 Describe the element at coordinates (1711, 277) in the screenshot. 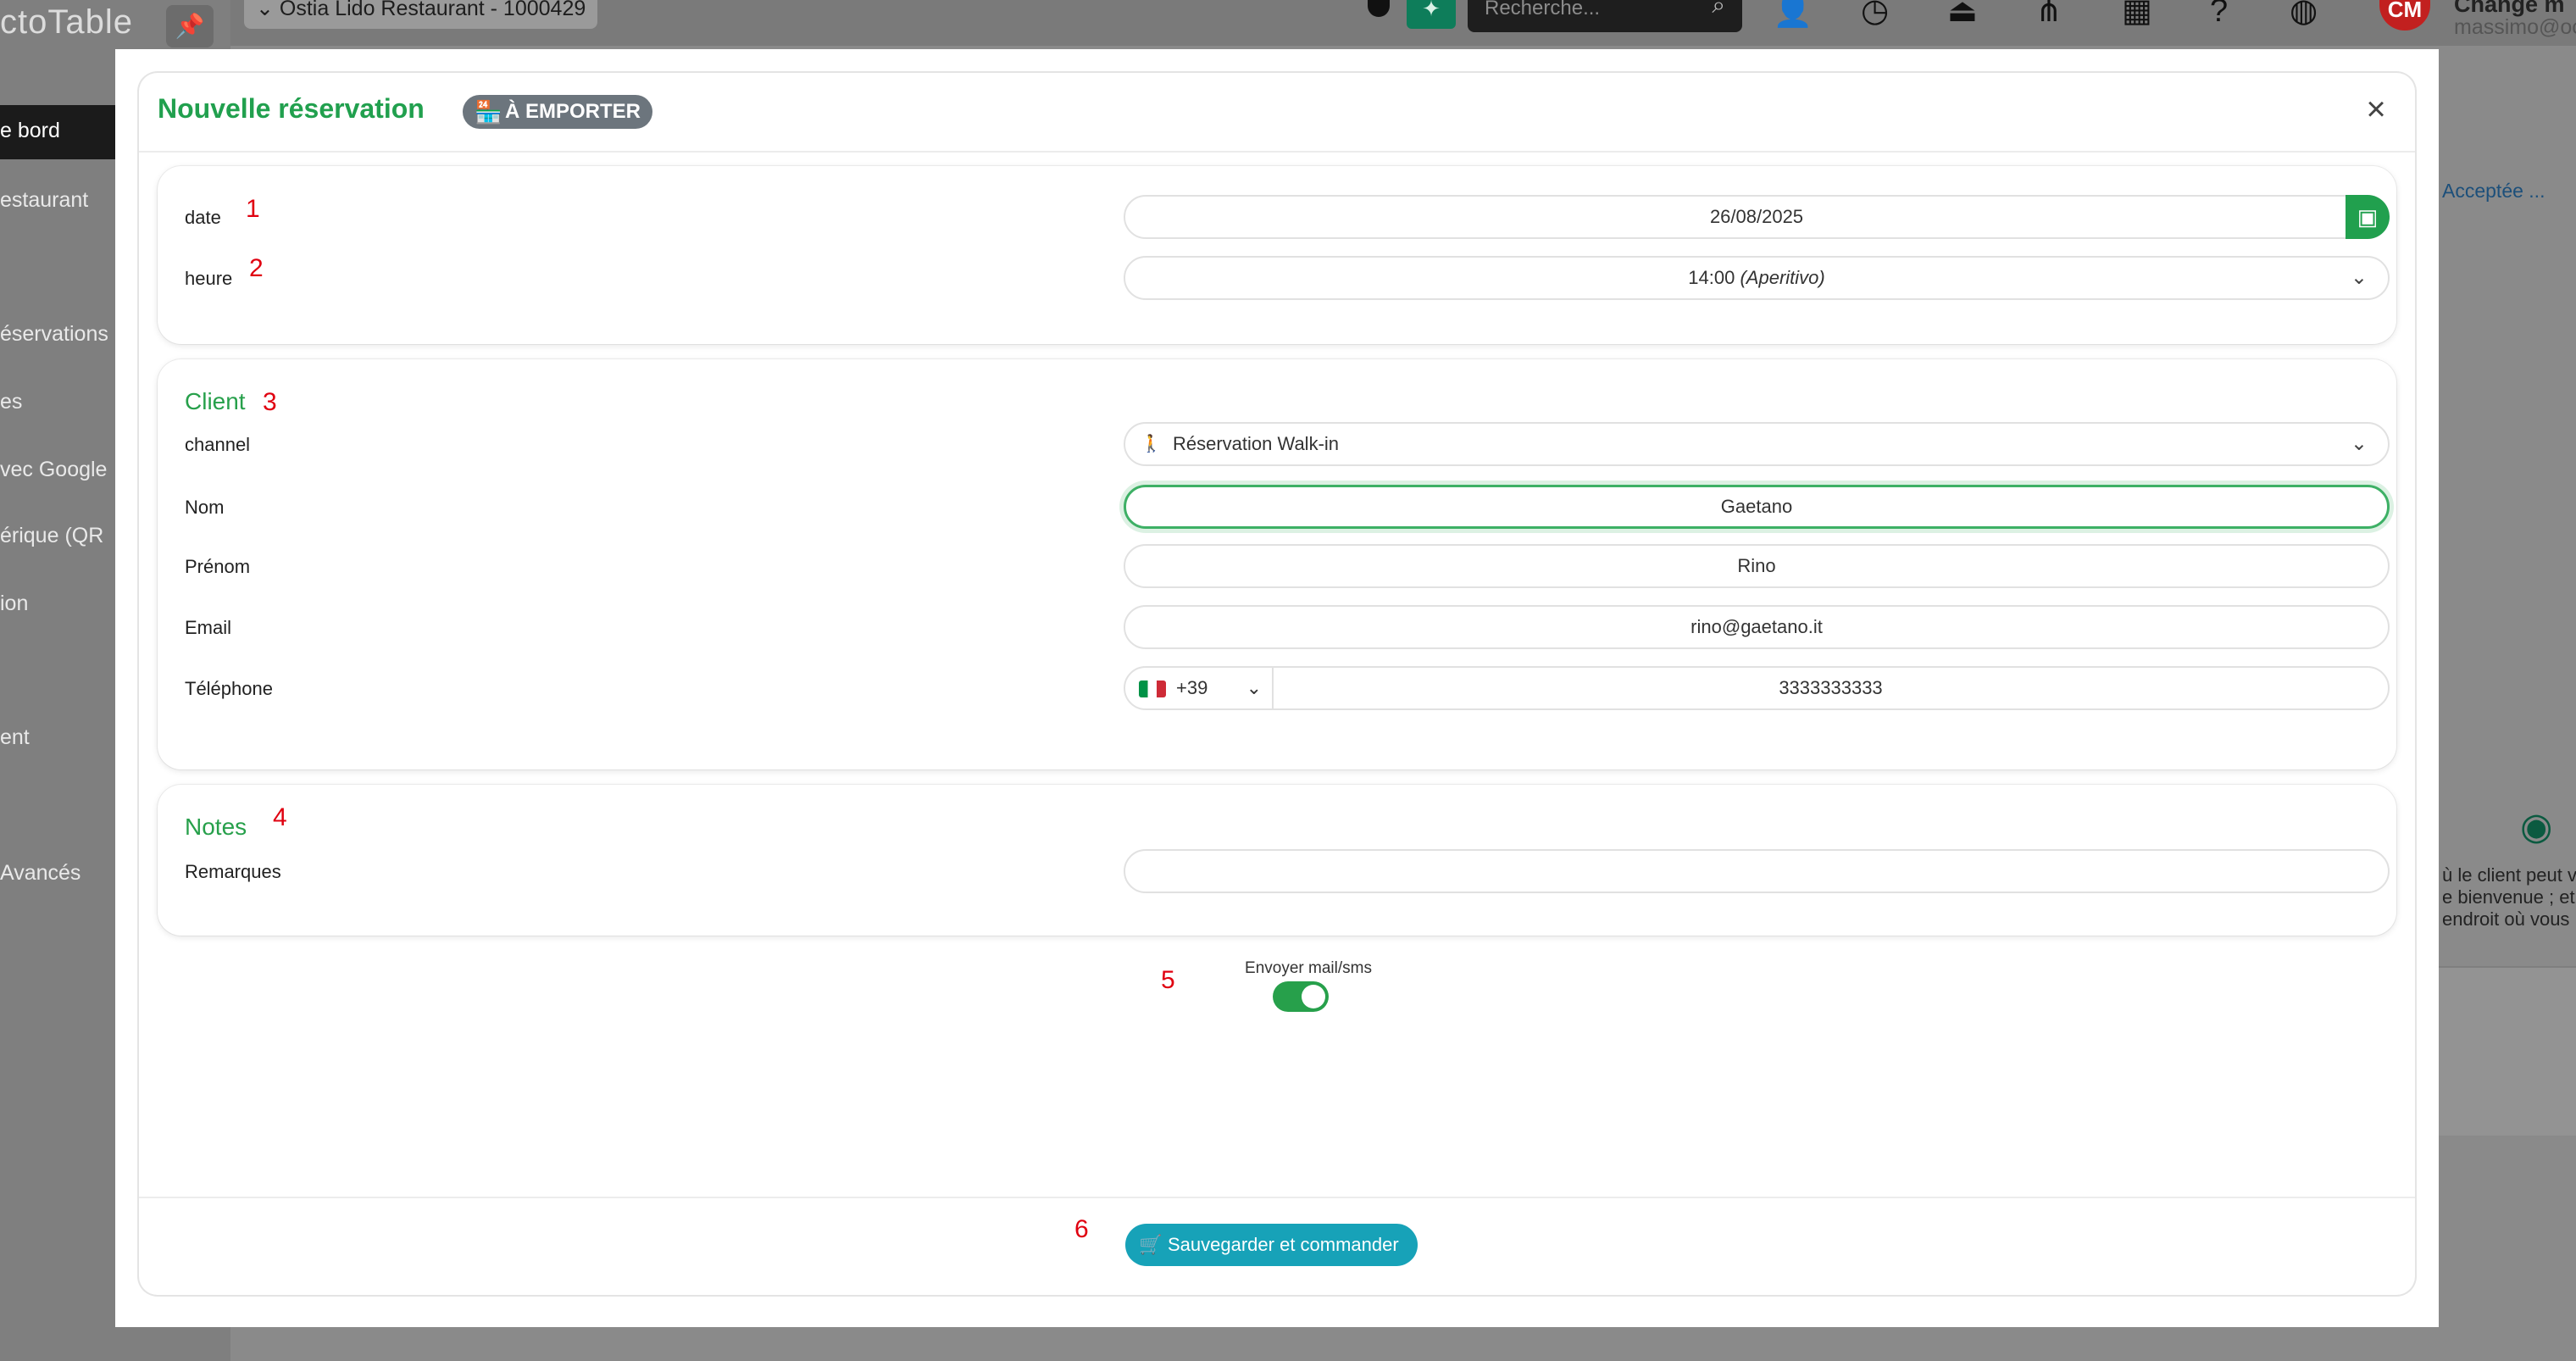

I see `time-value: 14:00` at that location.